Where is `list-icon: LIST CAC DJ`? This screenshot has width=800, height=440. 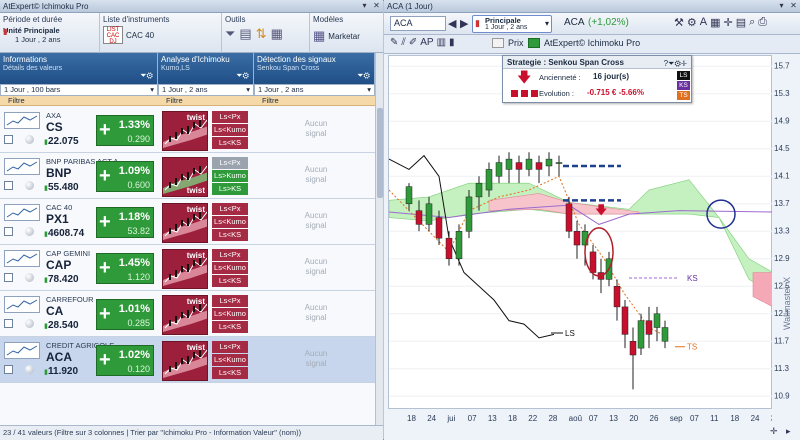 list-icon: LIST CAC DJ is located at coordinates (113, 35).